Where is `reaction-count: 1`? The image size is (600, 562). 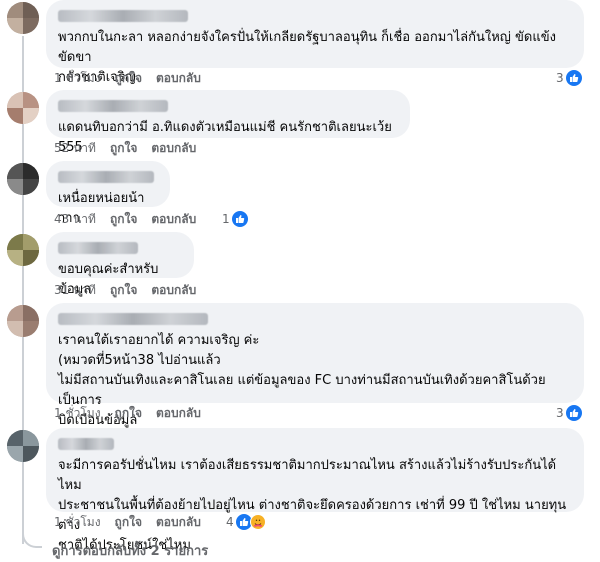 reaction-count: 1 is located at coordinates (226, 219).